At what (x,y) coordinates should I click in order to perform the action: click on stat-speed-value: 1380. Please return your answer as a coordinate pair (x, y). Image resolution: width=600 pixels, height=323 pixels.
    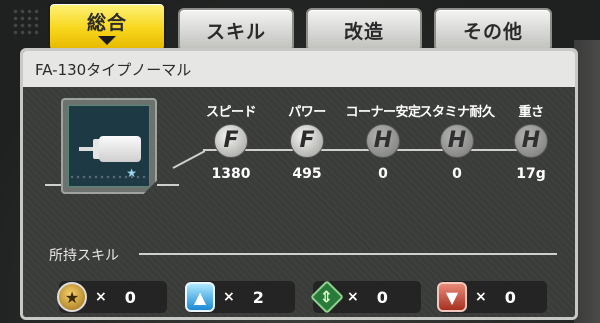
    Looking at the image, I should click on (231, 174).